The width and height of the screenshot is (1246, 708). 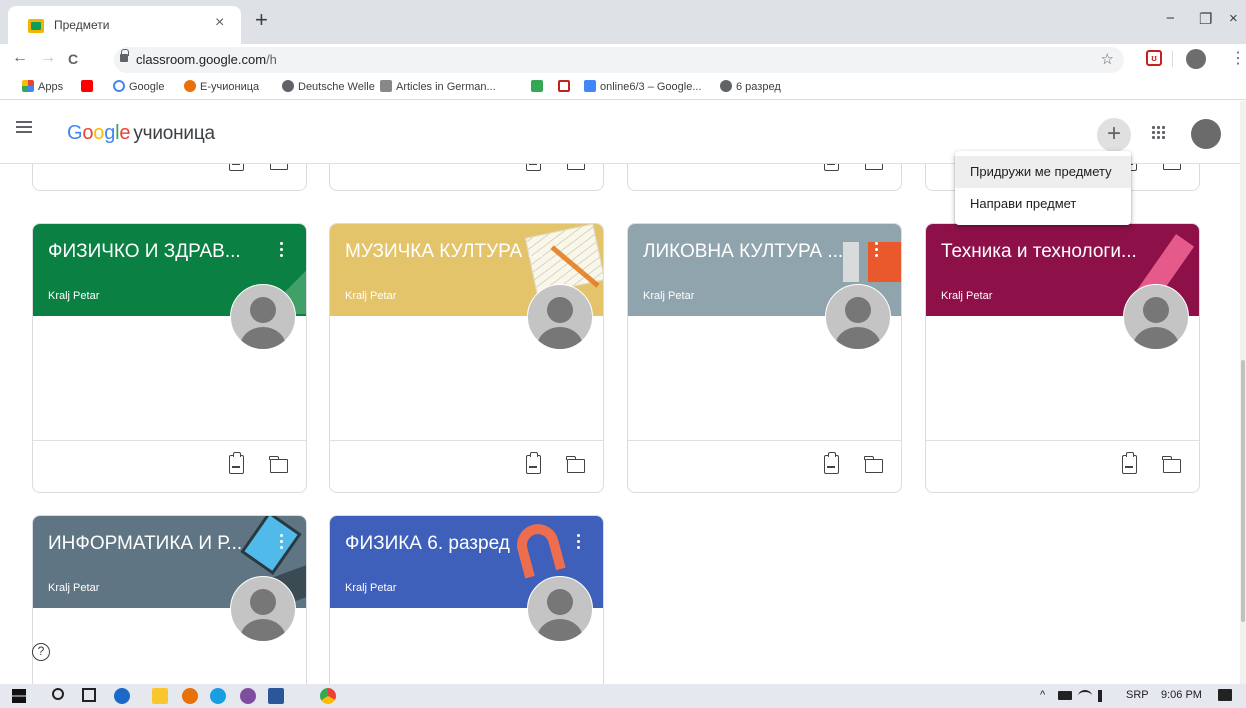 I want to click on class-card: Техника и технологи... Kralj Petar, so click(x=1062, y=358).